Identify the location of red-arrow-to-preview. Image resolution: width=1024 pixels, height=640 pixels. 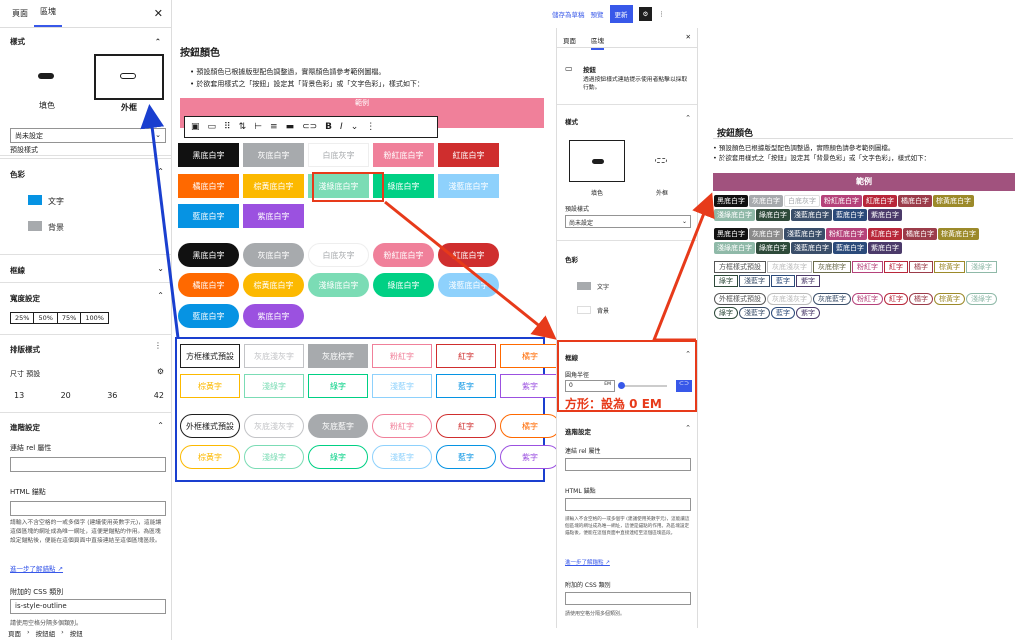
(683, 267).